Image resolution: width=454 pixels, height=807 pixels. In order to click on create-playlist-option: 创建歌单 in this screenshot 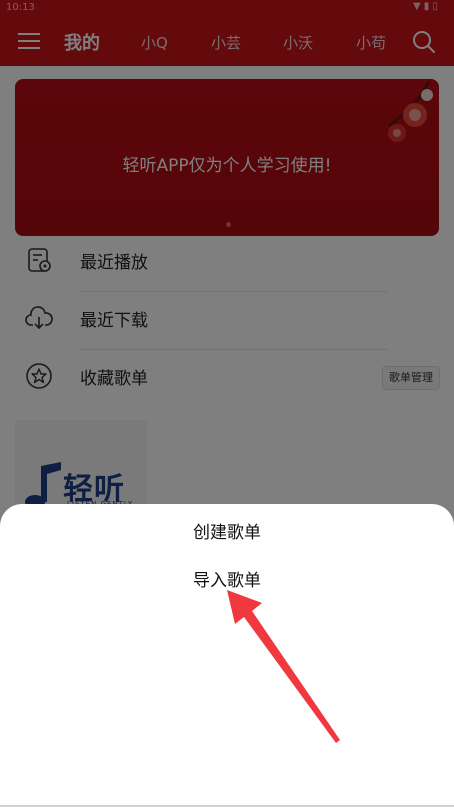, I will do `click(227, 530)`.